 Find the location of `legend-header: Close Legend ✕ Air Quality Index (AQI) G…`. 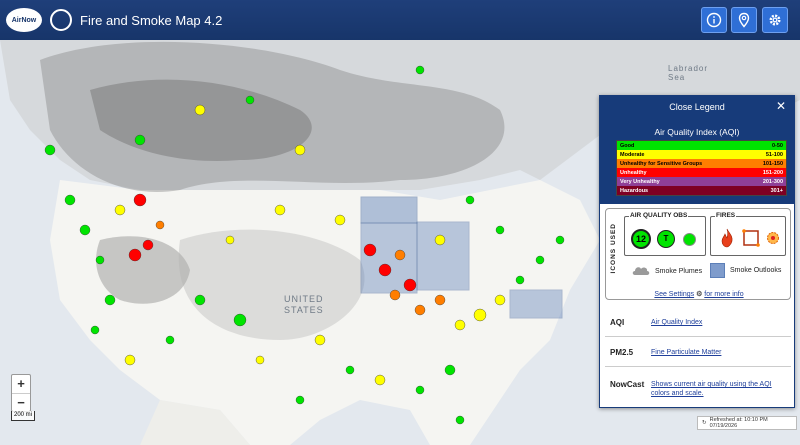

legend-header: Close Legend ✕ Air Quality Index (AQI) G… is located at coordinates (697, 150).